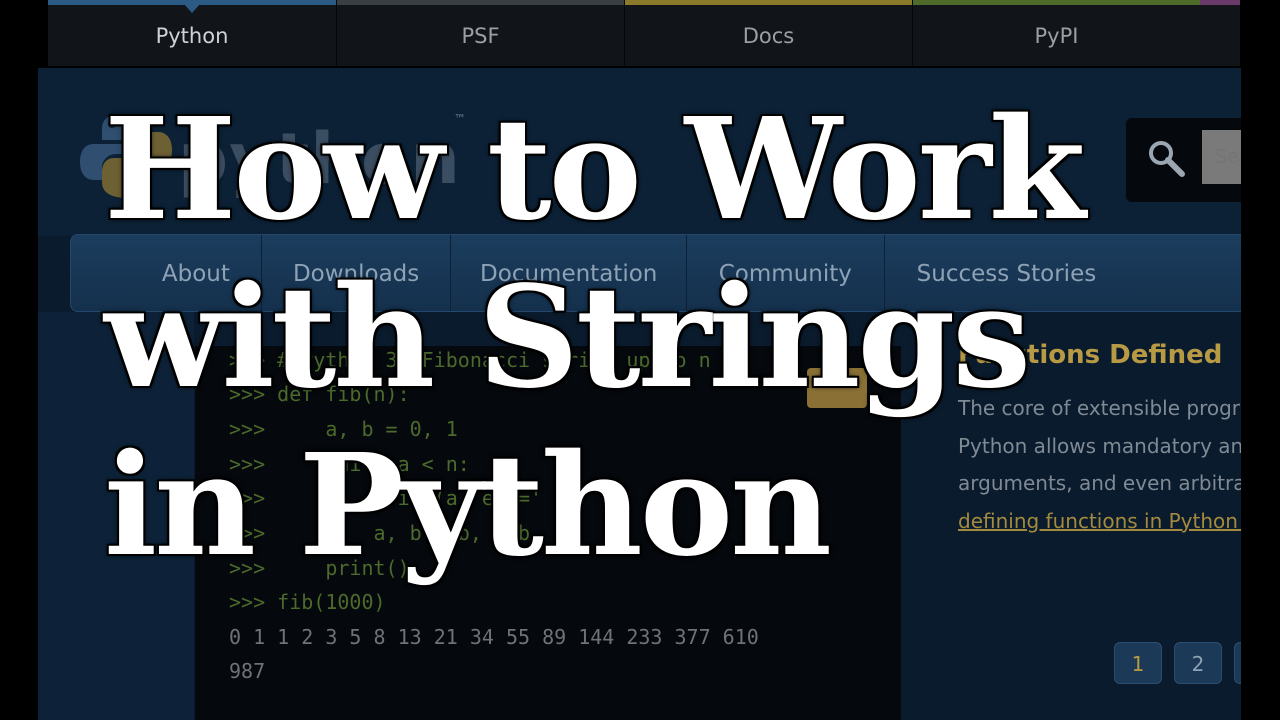 This screenshot has height=720, width=1280. Describe the element at coordinates (1220, 33) in the screenshot. I see `topnav-jobs` at that location.